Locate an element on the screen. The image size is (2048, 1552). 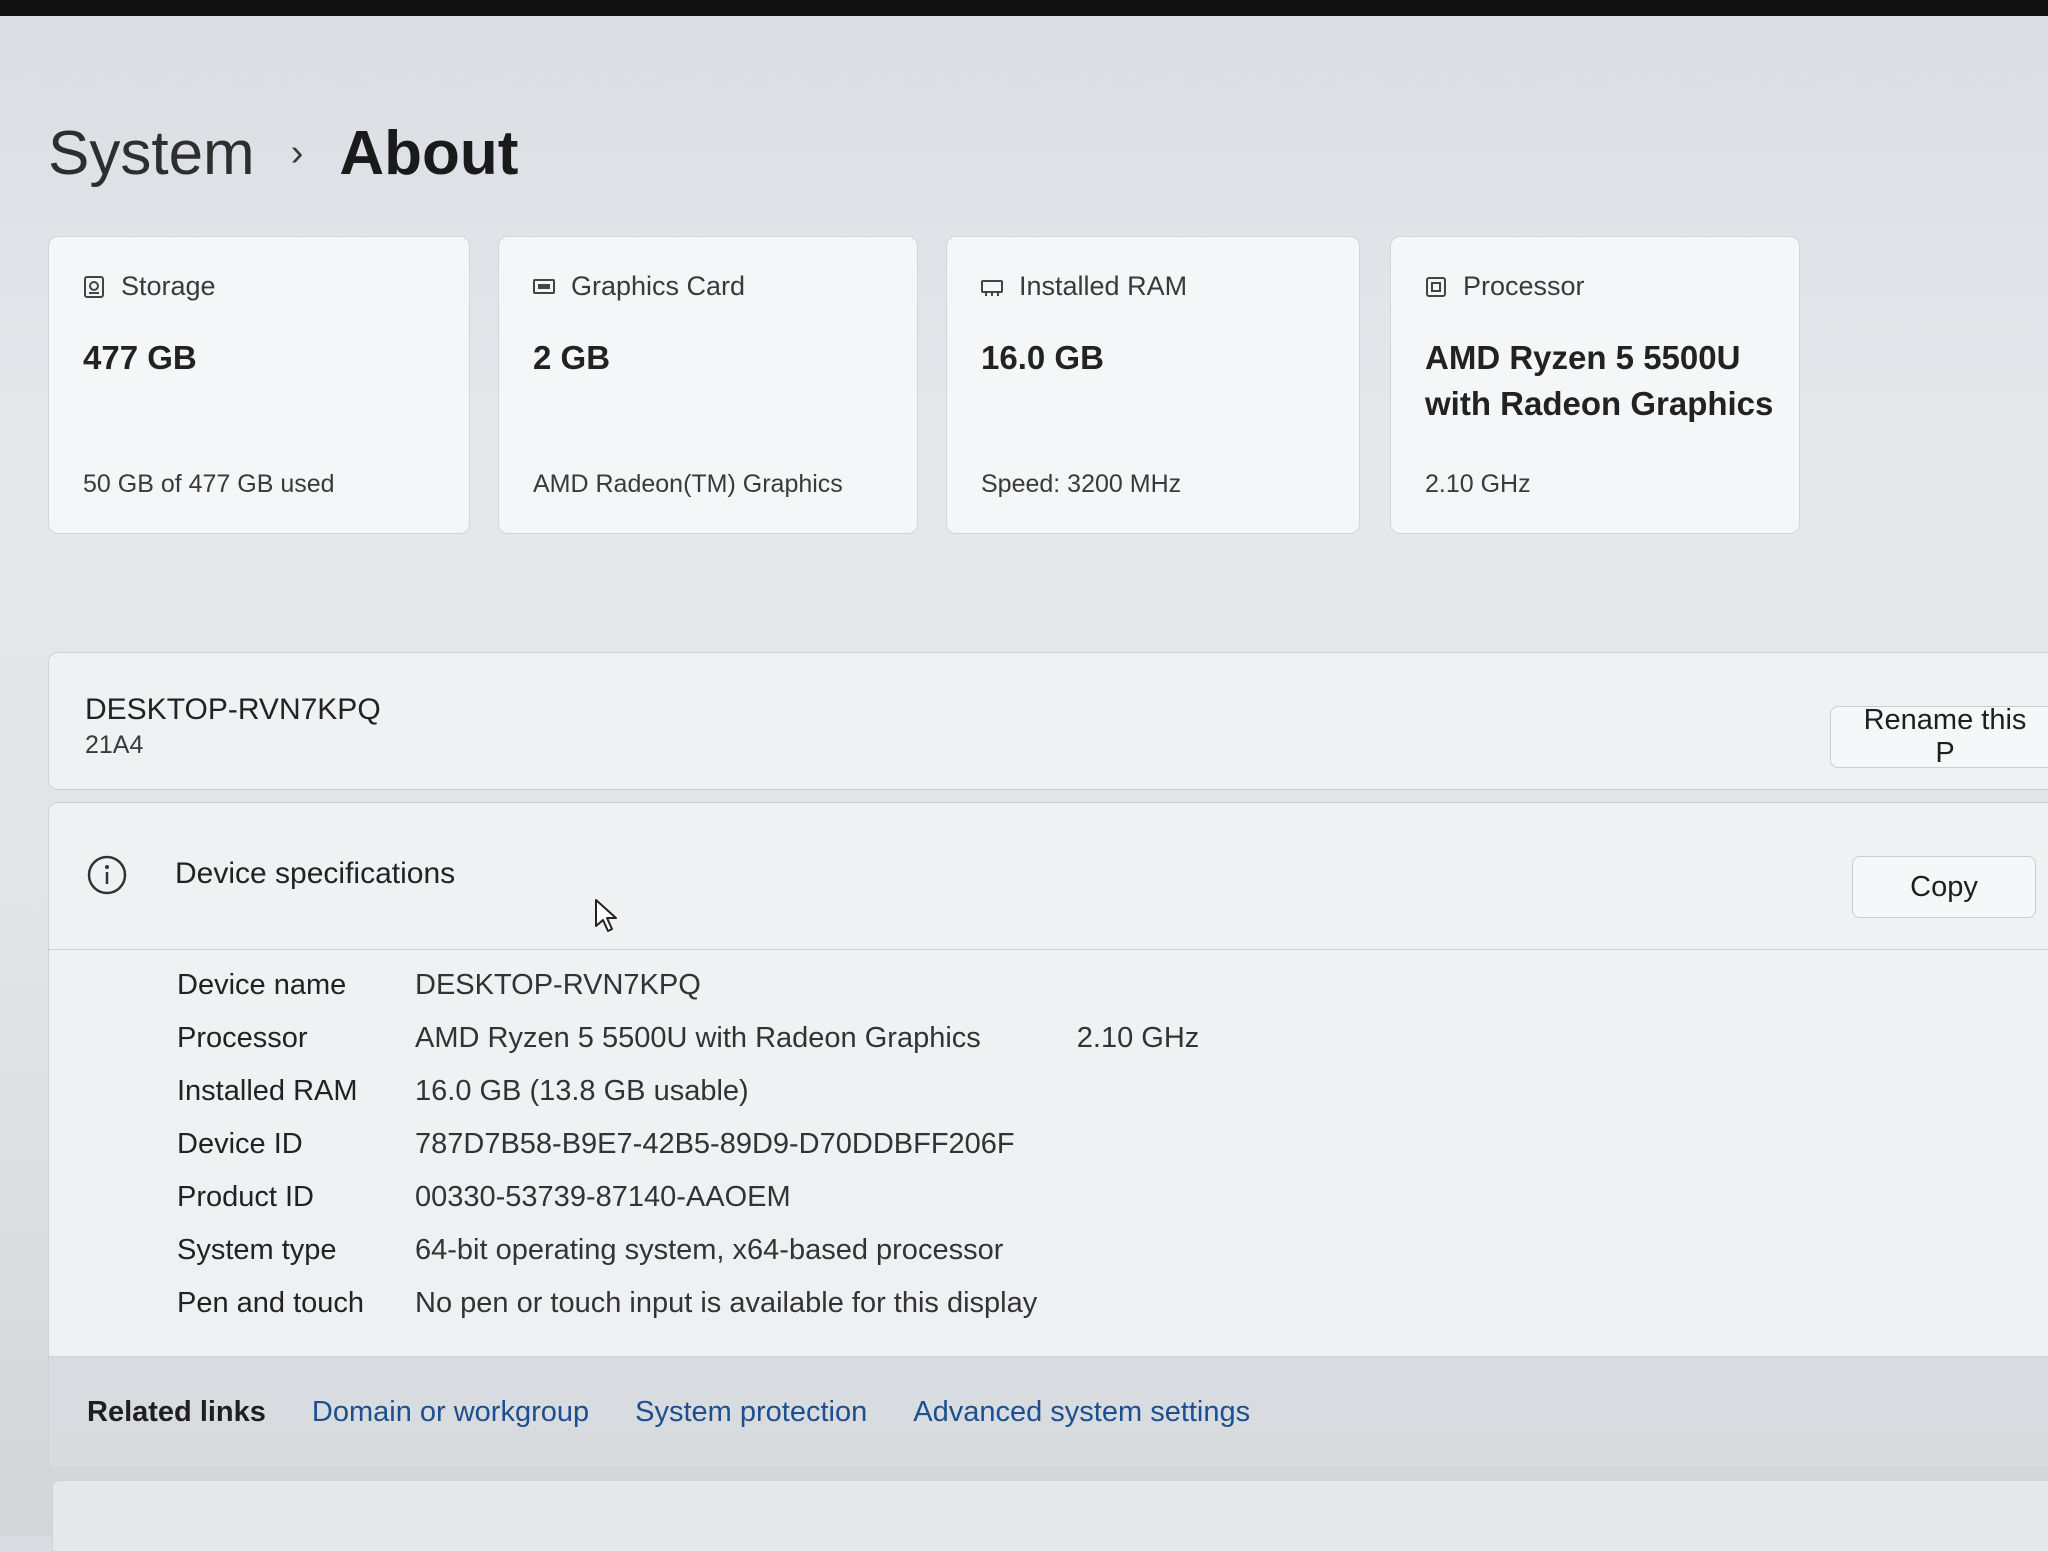
spec-value: DESKTOP-RVN7KPQ is located at coordinates (558, 985).